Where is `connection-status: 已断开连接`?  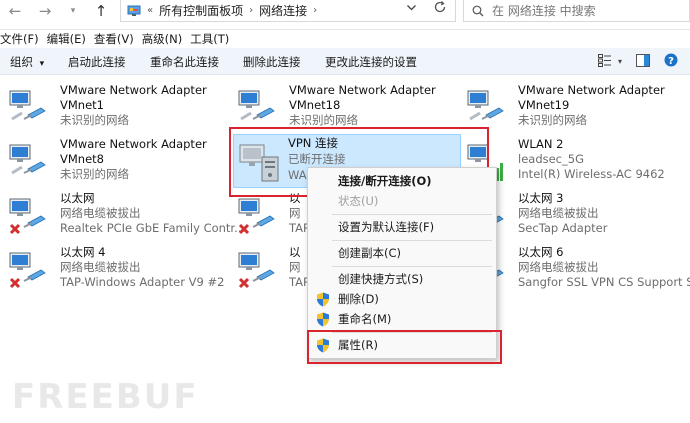 connection-status: 已断开连接 is located at coordinates (317, 159).